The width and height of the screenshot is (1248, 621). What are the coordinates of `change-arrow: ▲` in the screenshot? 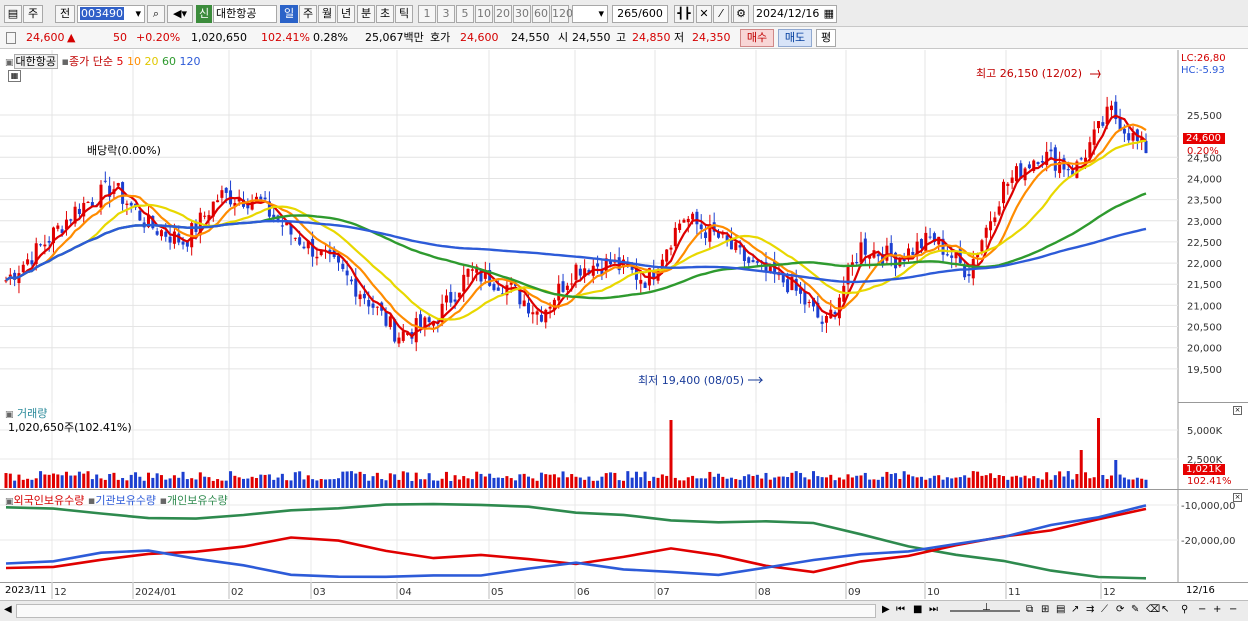 It's located at (71, 37).